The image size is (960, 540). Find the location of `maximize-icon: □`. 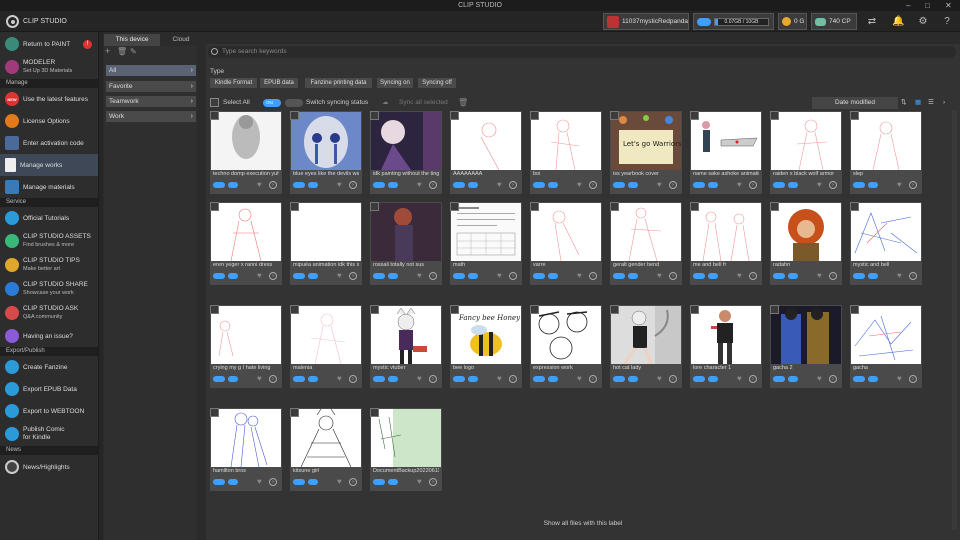

maximize-icon: □ is located at coordinates (927, 5).